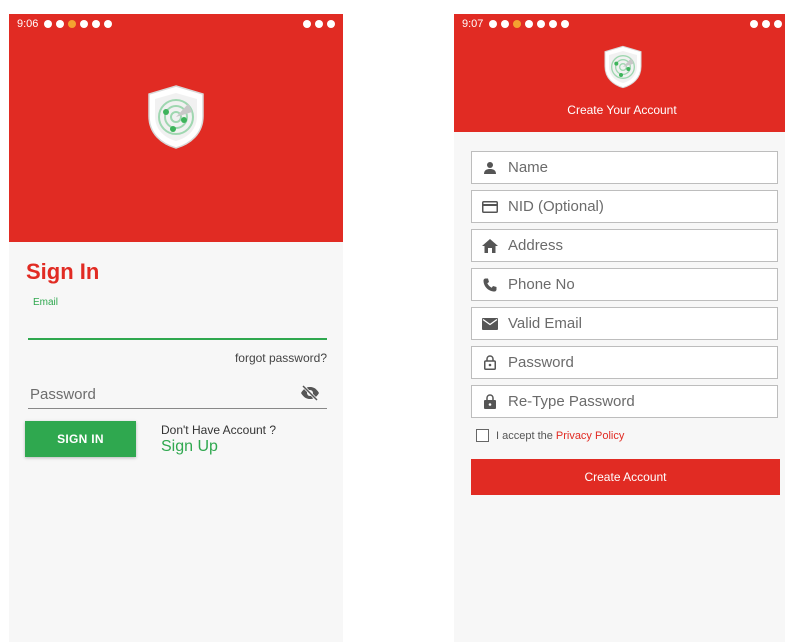  I want to click on nid-field-container, so click(624, 206).